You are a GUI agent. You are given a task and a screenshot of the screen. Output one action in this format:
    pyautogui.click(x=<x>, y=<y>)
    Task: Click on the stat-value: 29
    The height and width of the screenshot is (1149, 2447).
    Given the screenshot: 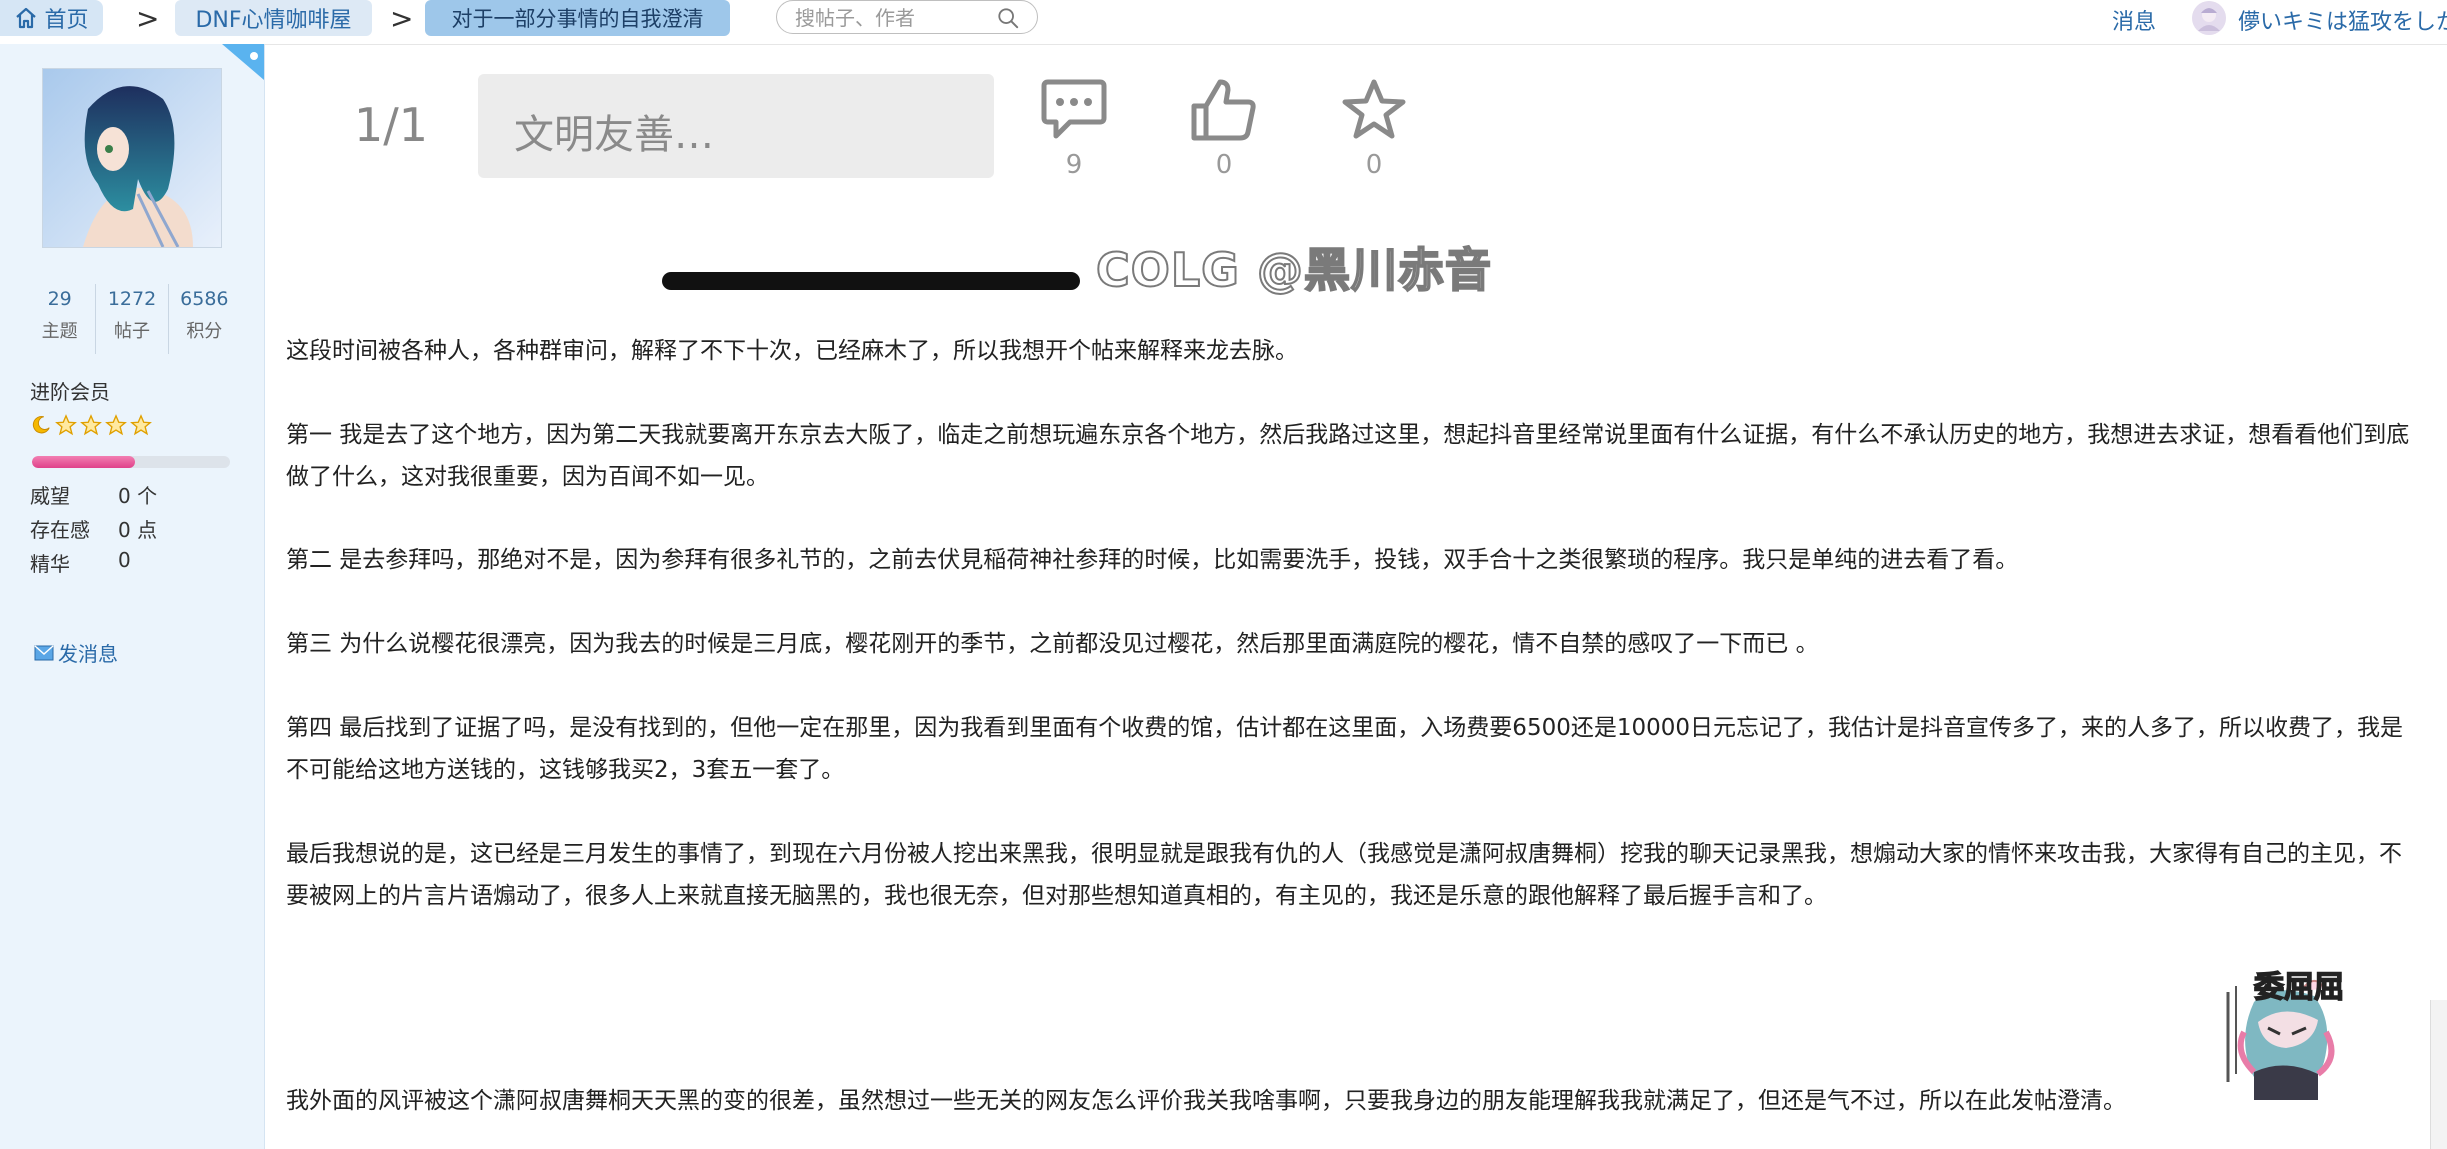 What is the action you would take?
    pyautogui.click(x=59, y=299)
    